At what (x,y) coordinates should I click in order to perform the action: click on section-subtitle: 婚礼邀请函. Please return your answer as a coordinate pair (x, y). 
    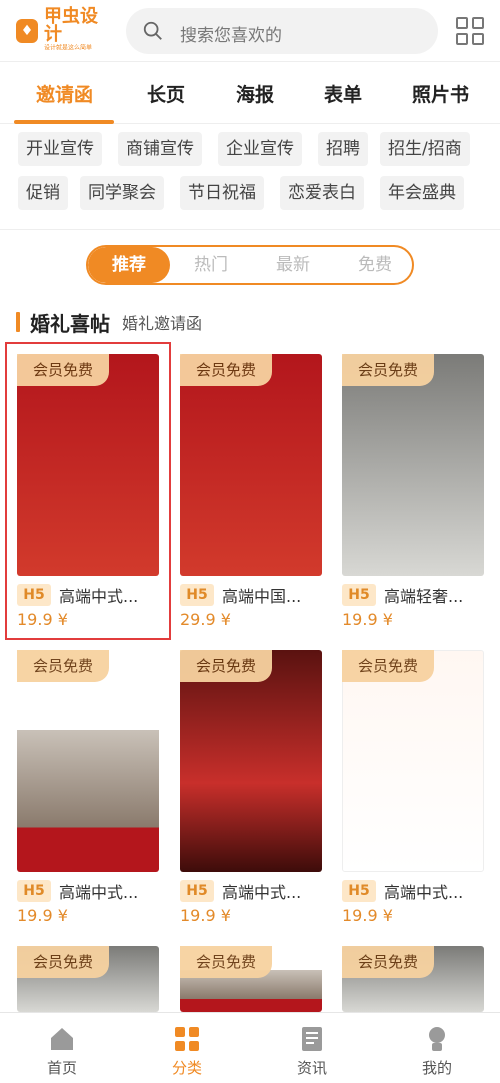
    Looking at the image, I should click on (162, 323).